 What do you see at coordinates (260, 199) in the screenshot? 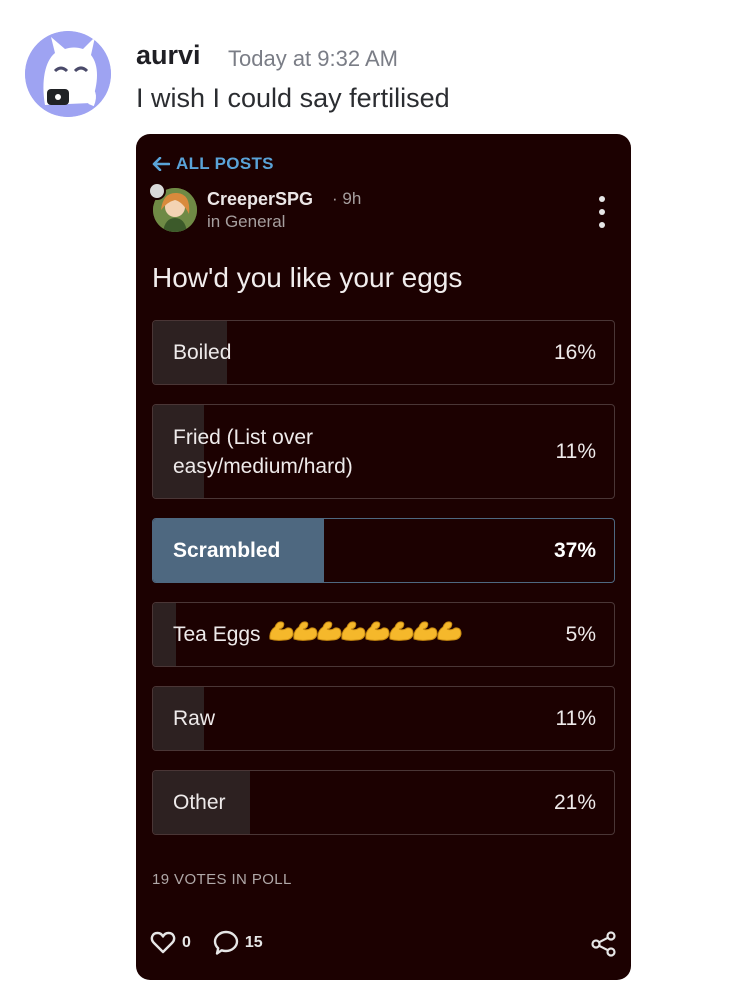
I see `author-name: CreeperSPG` at bounding box center [260, 199].